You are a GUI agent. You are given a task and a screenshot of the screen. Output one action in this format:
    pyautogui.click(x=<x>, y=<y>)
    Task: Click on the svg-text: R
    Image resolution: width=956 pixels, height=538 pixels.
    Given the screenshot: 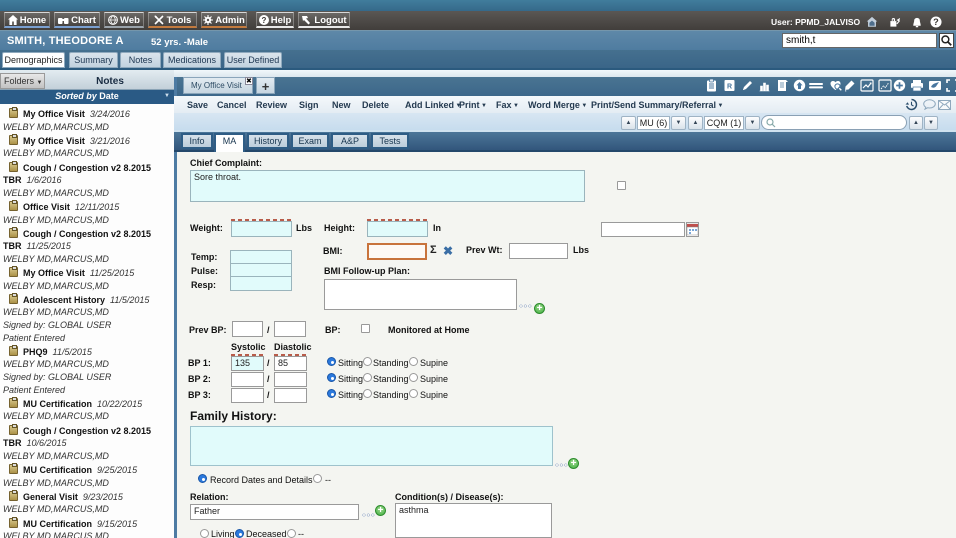 What is the action you would take?
    pyautogui.click(x=729, y=87)
    